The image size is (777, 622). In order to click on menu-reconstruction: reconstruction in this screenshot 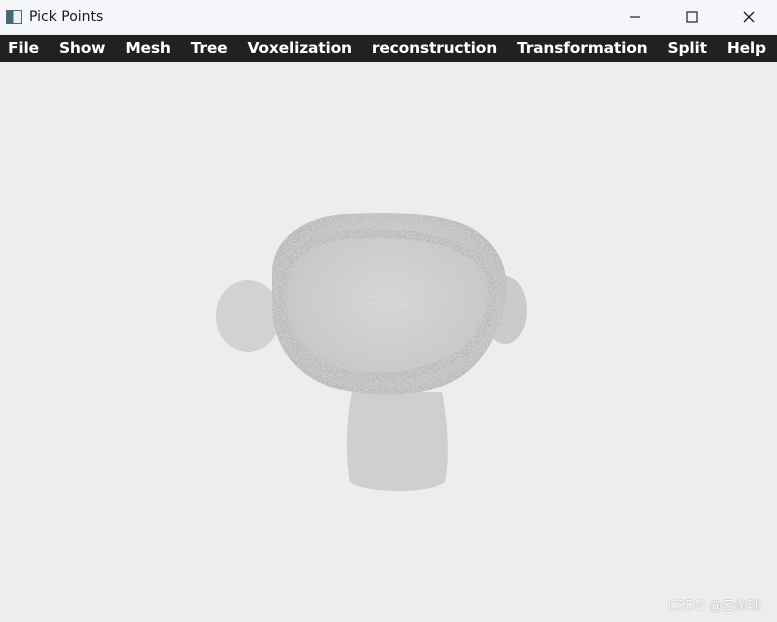, I will do `click(434, 48)`.